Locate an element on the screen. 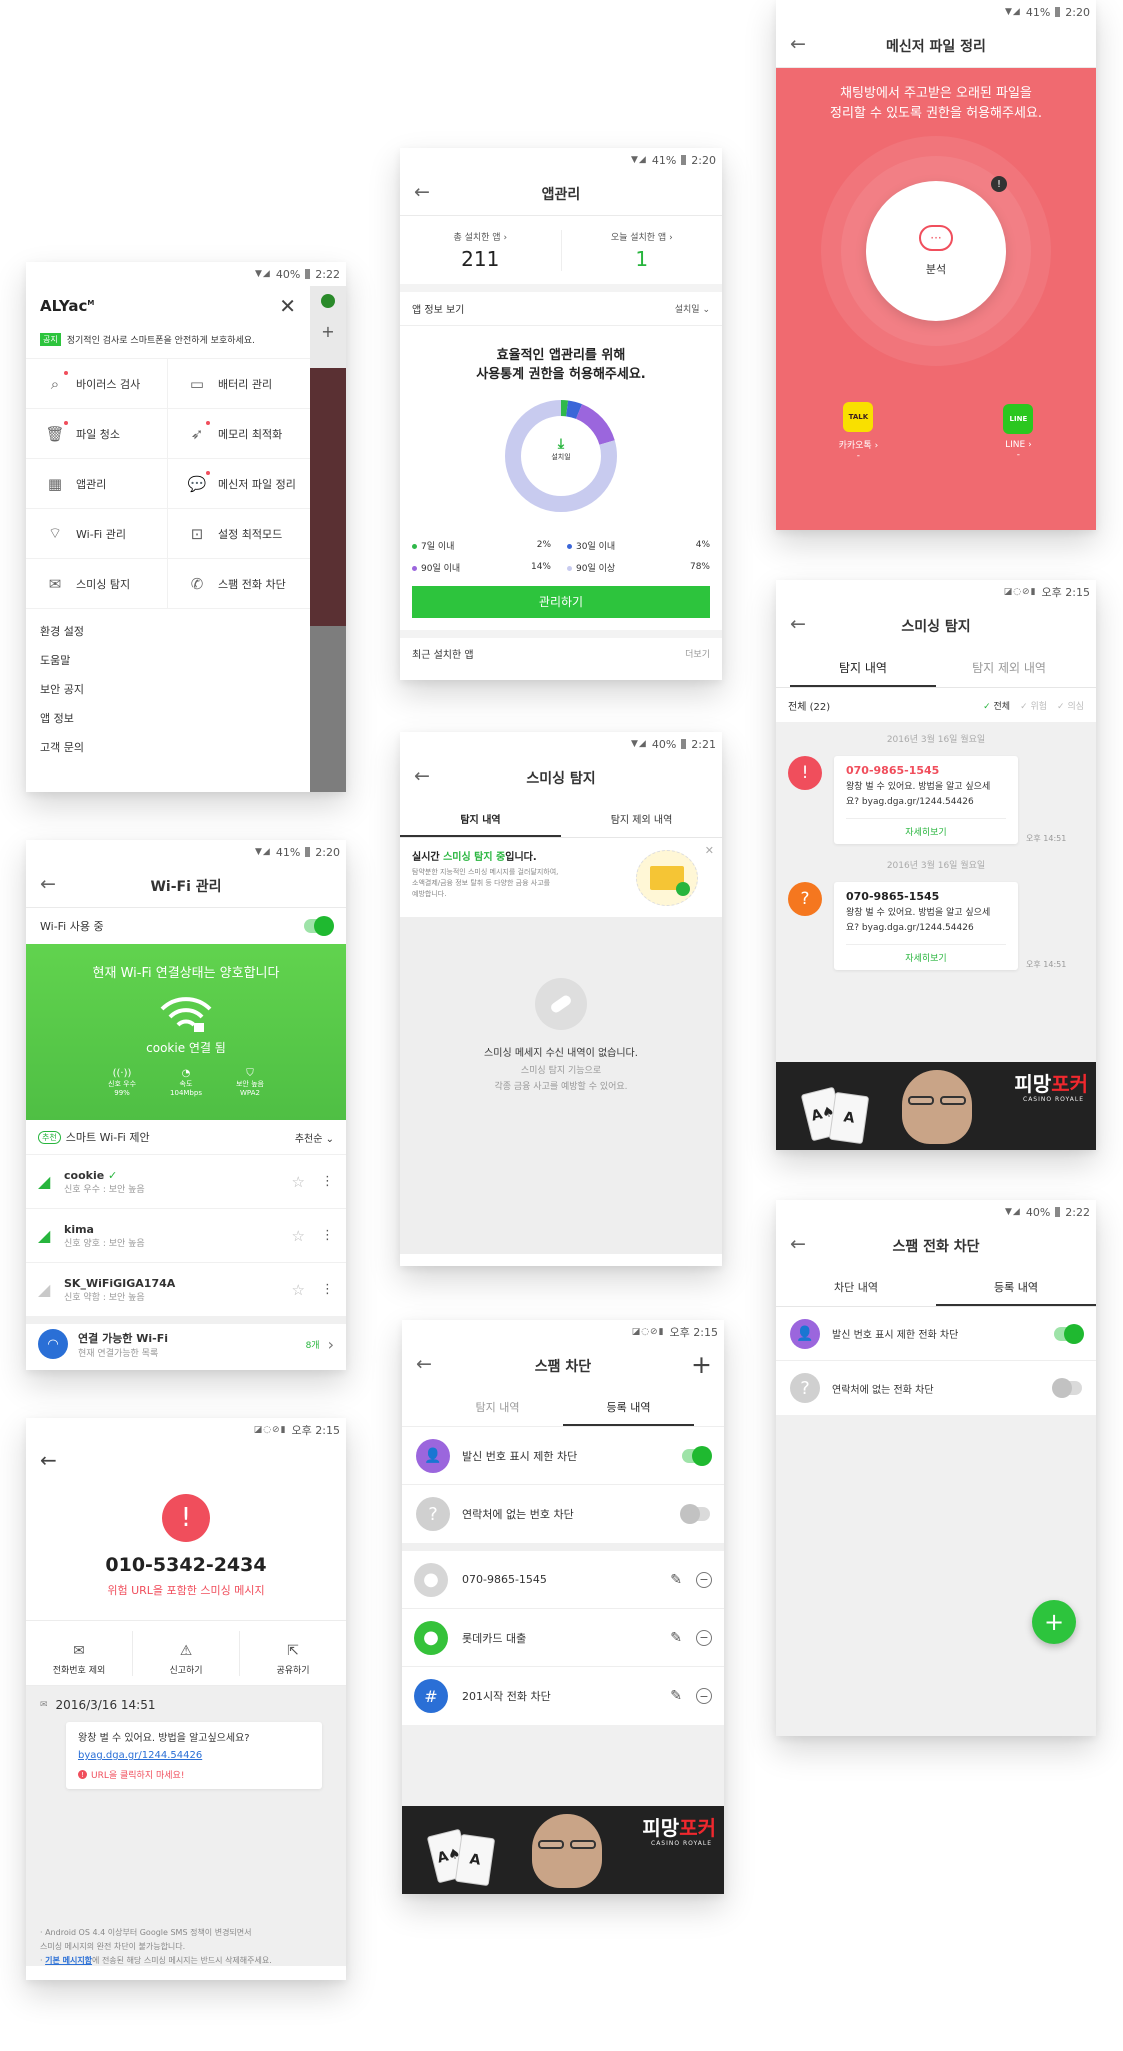  page-title: Wi-Fi 관리 is located at coordinates (186, 886).